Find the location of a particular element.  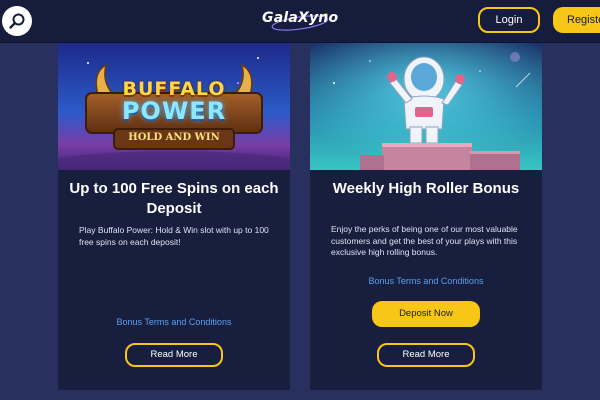

search-button is located at coordinates (17, 21).